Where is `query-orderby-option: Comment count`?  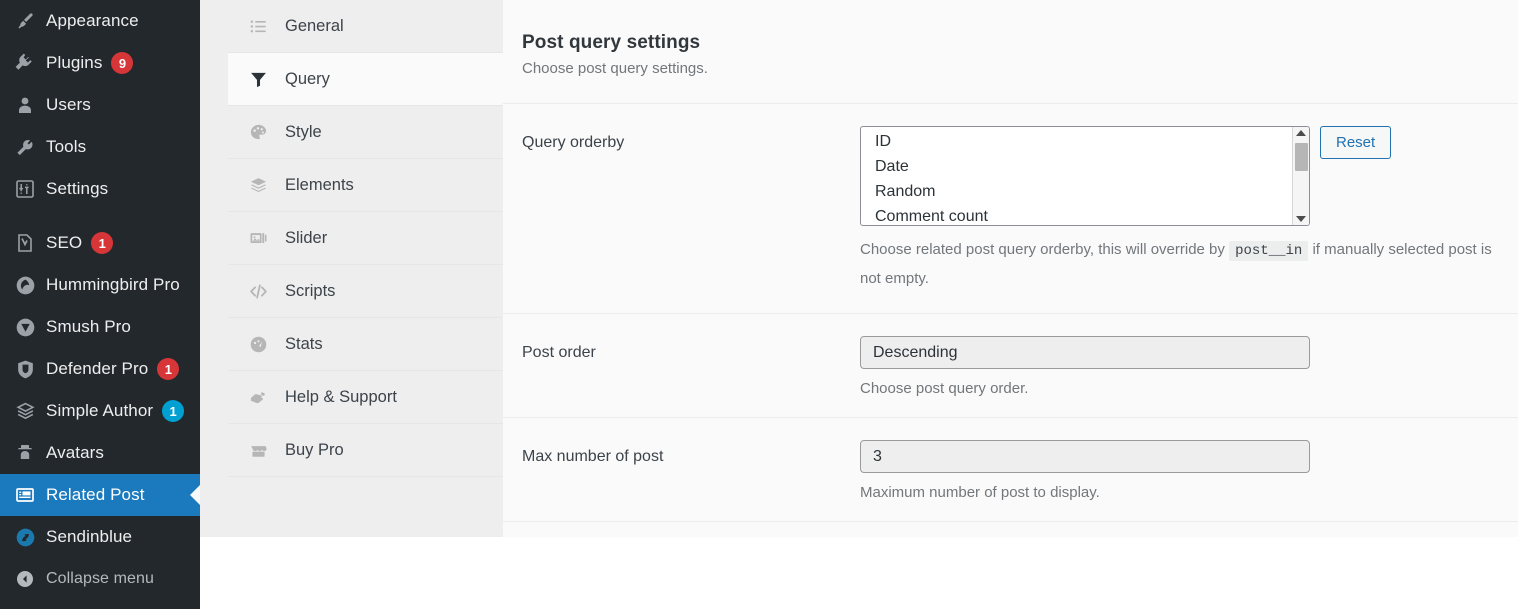
query-orderby-option: Comment count is located at coordinates (1085, 214).